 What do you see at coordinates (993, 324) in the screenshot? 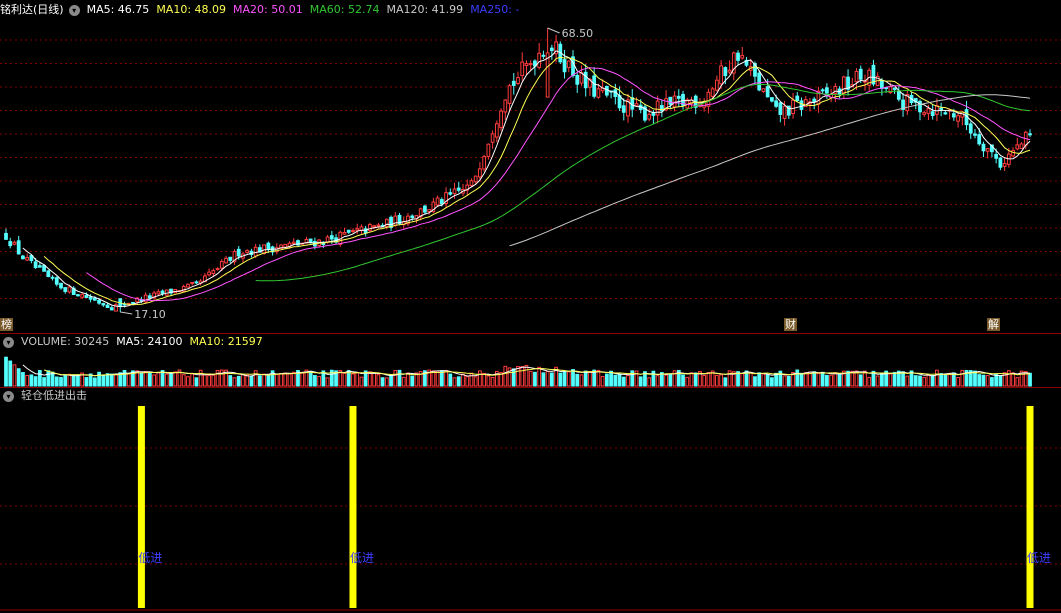
I see `flag-badge-jie: 解` at bounding box center [993, 324].